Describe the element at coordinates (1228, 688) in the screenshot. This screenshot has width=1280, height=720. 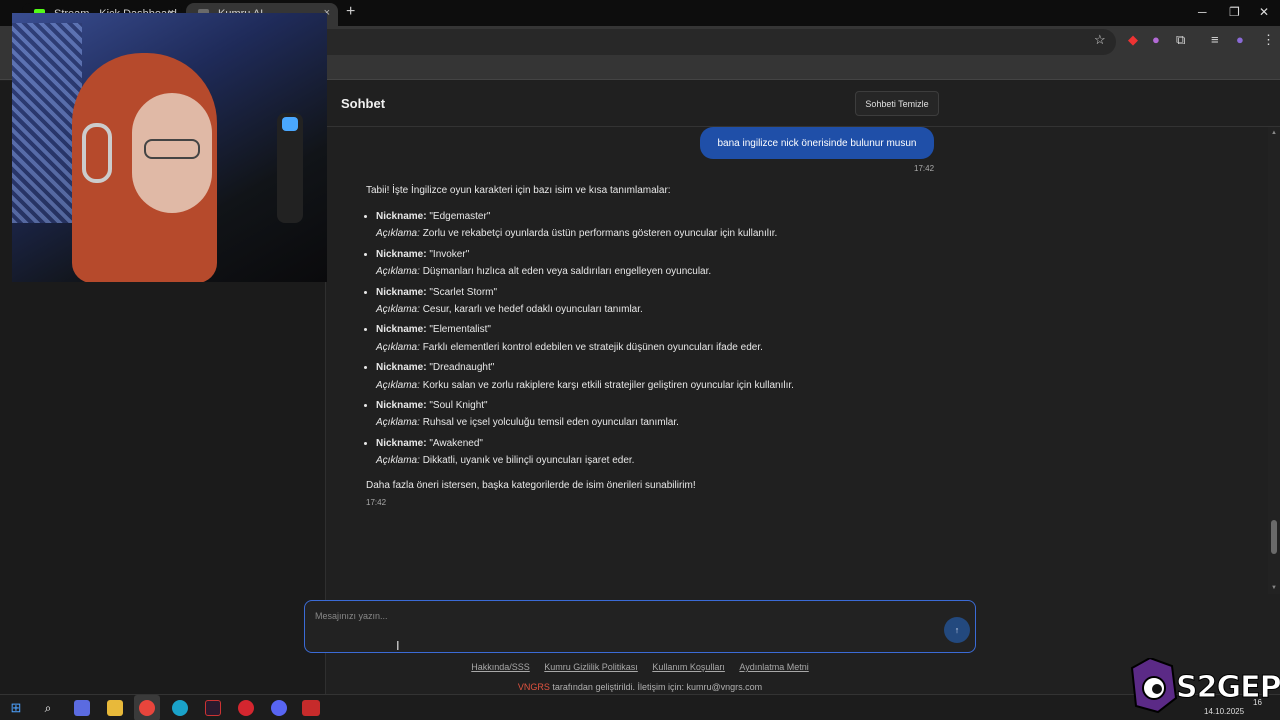
I see `logo-text: S2GEPIN` at that location.